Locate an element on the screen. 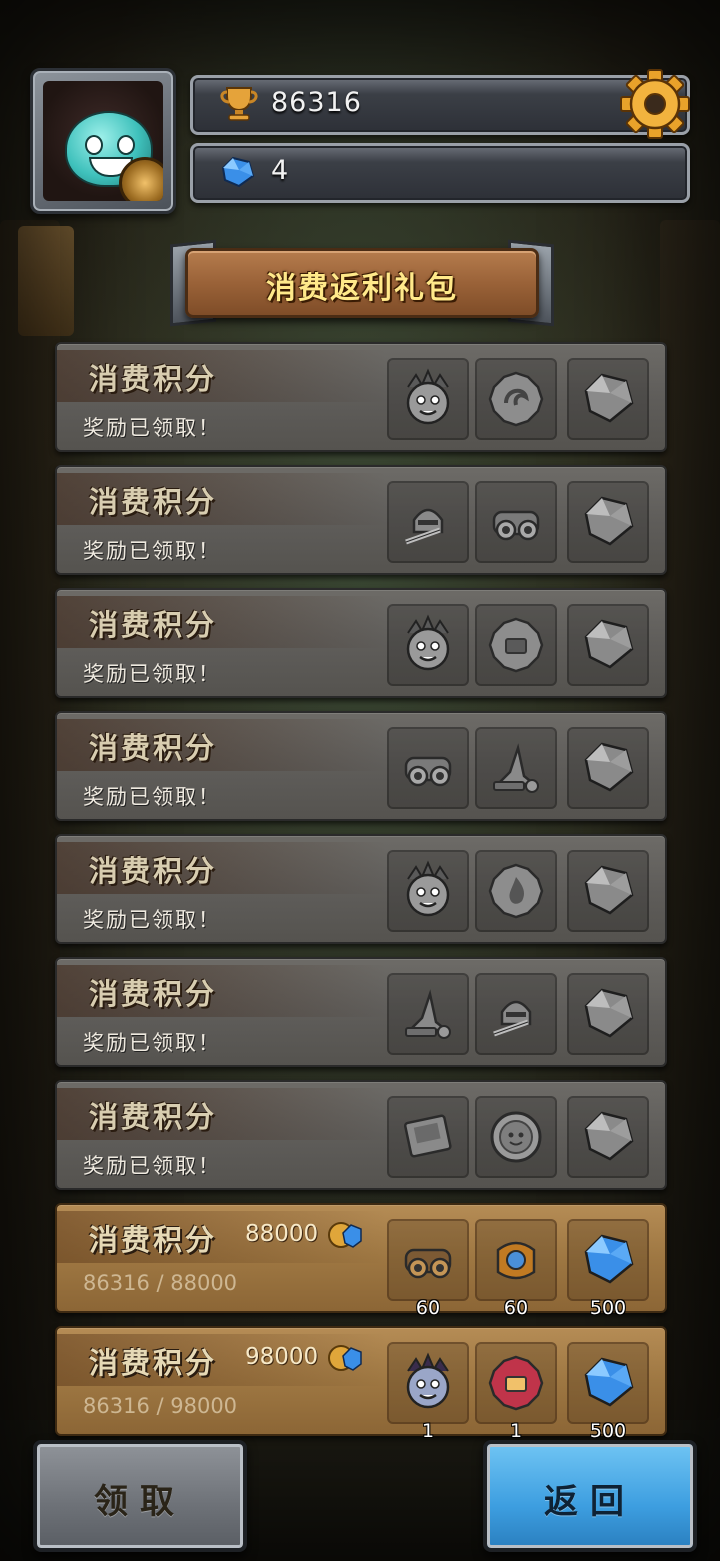 Image resolution: width=720 pixels, height=1561 pixels. back-button-label: 返回 is located at coordinates (590, 1502).